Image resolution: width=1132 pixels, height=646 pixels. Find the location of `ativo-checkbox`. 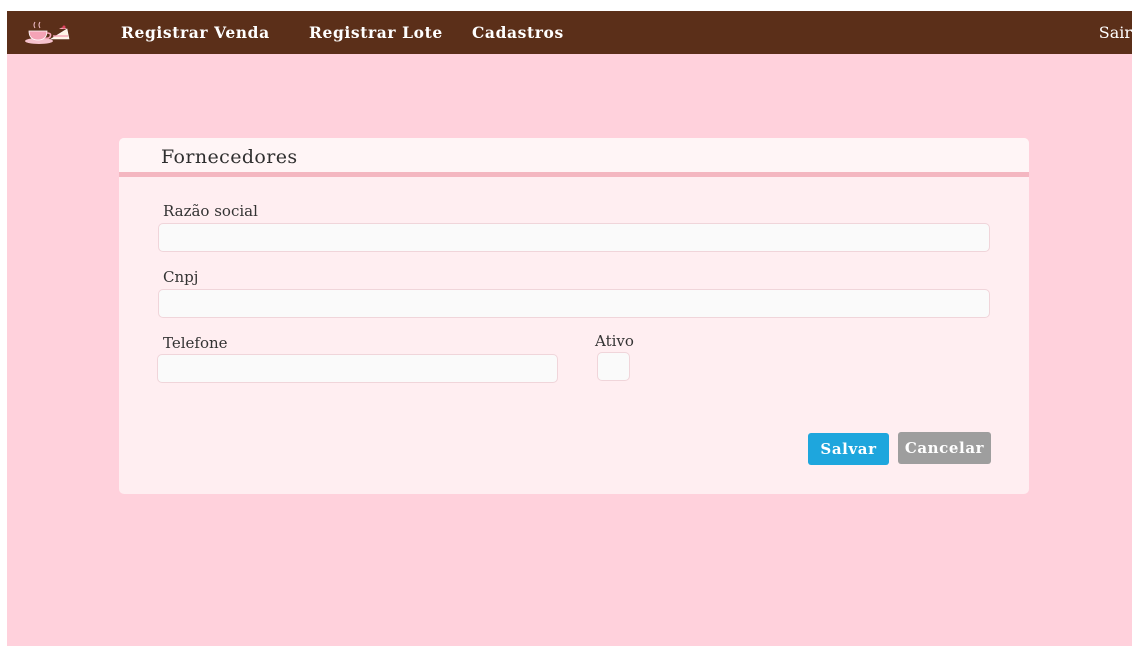

ativo-checkbox is located at coordinates (613, 366).